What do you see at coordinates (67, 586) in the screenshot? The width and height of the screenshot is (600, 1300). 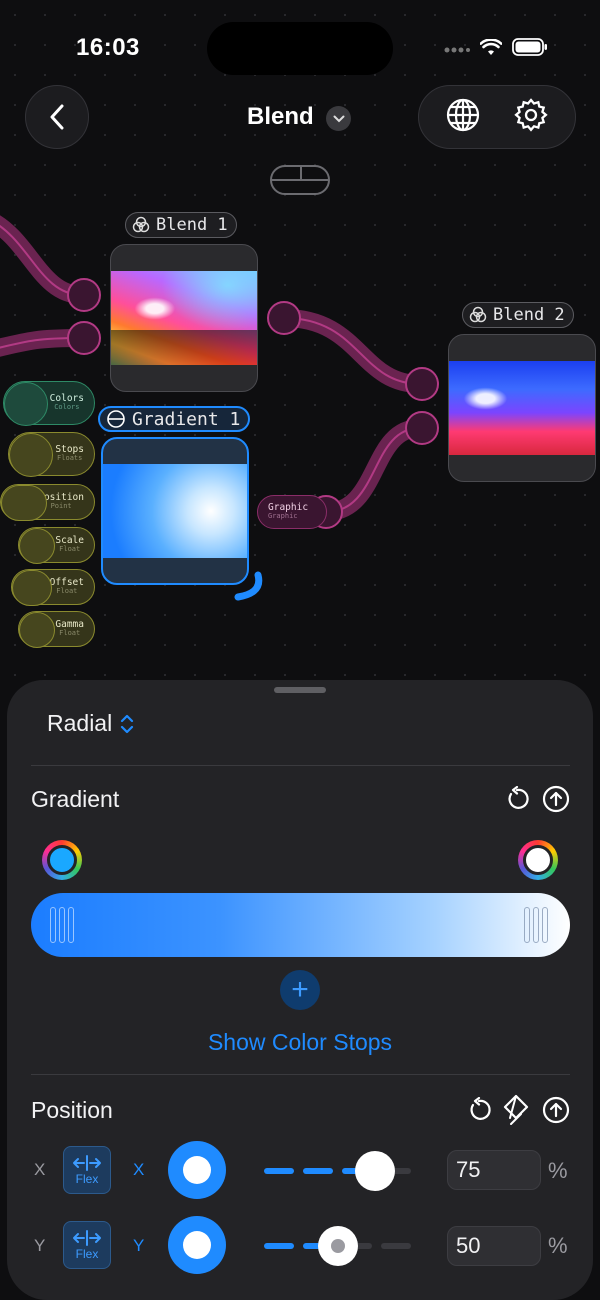 I see `input-offset-text: Offset Float` at bounding box center [67, 586].